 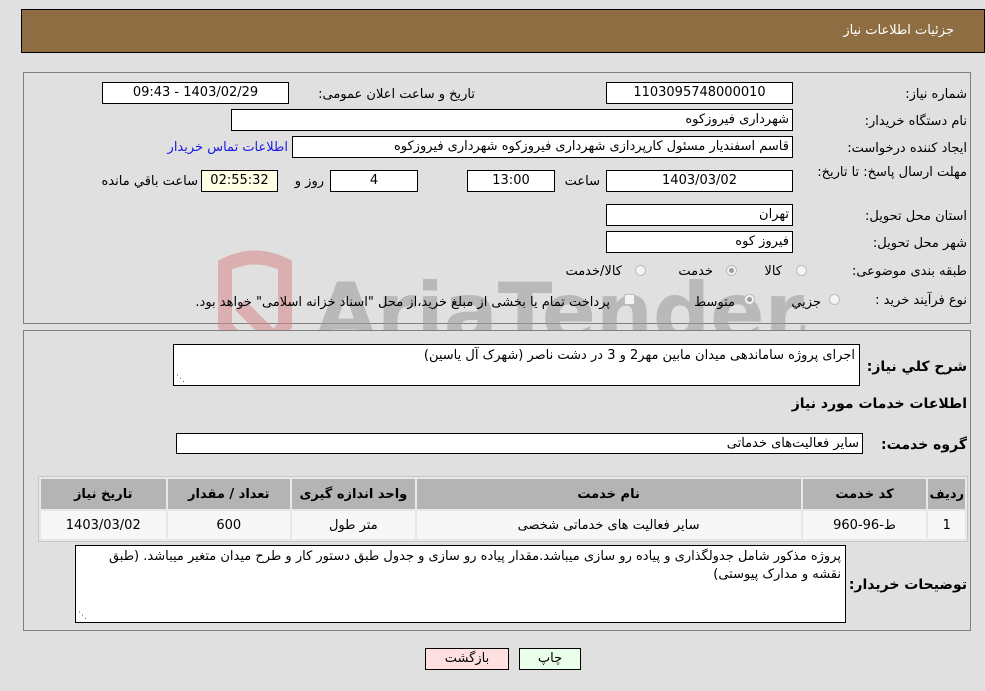 What do you see at coordinates (629, 299) in the screenshot?
I see `treasury-checkbox` at bounding box center [629, 299].